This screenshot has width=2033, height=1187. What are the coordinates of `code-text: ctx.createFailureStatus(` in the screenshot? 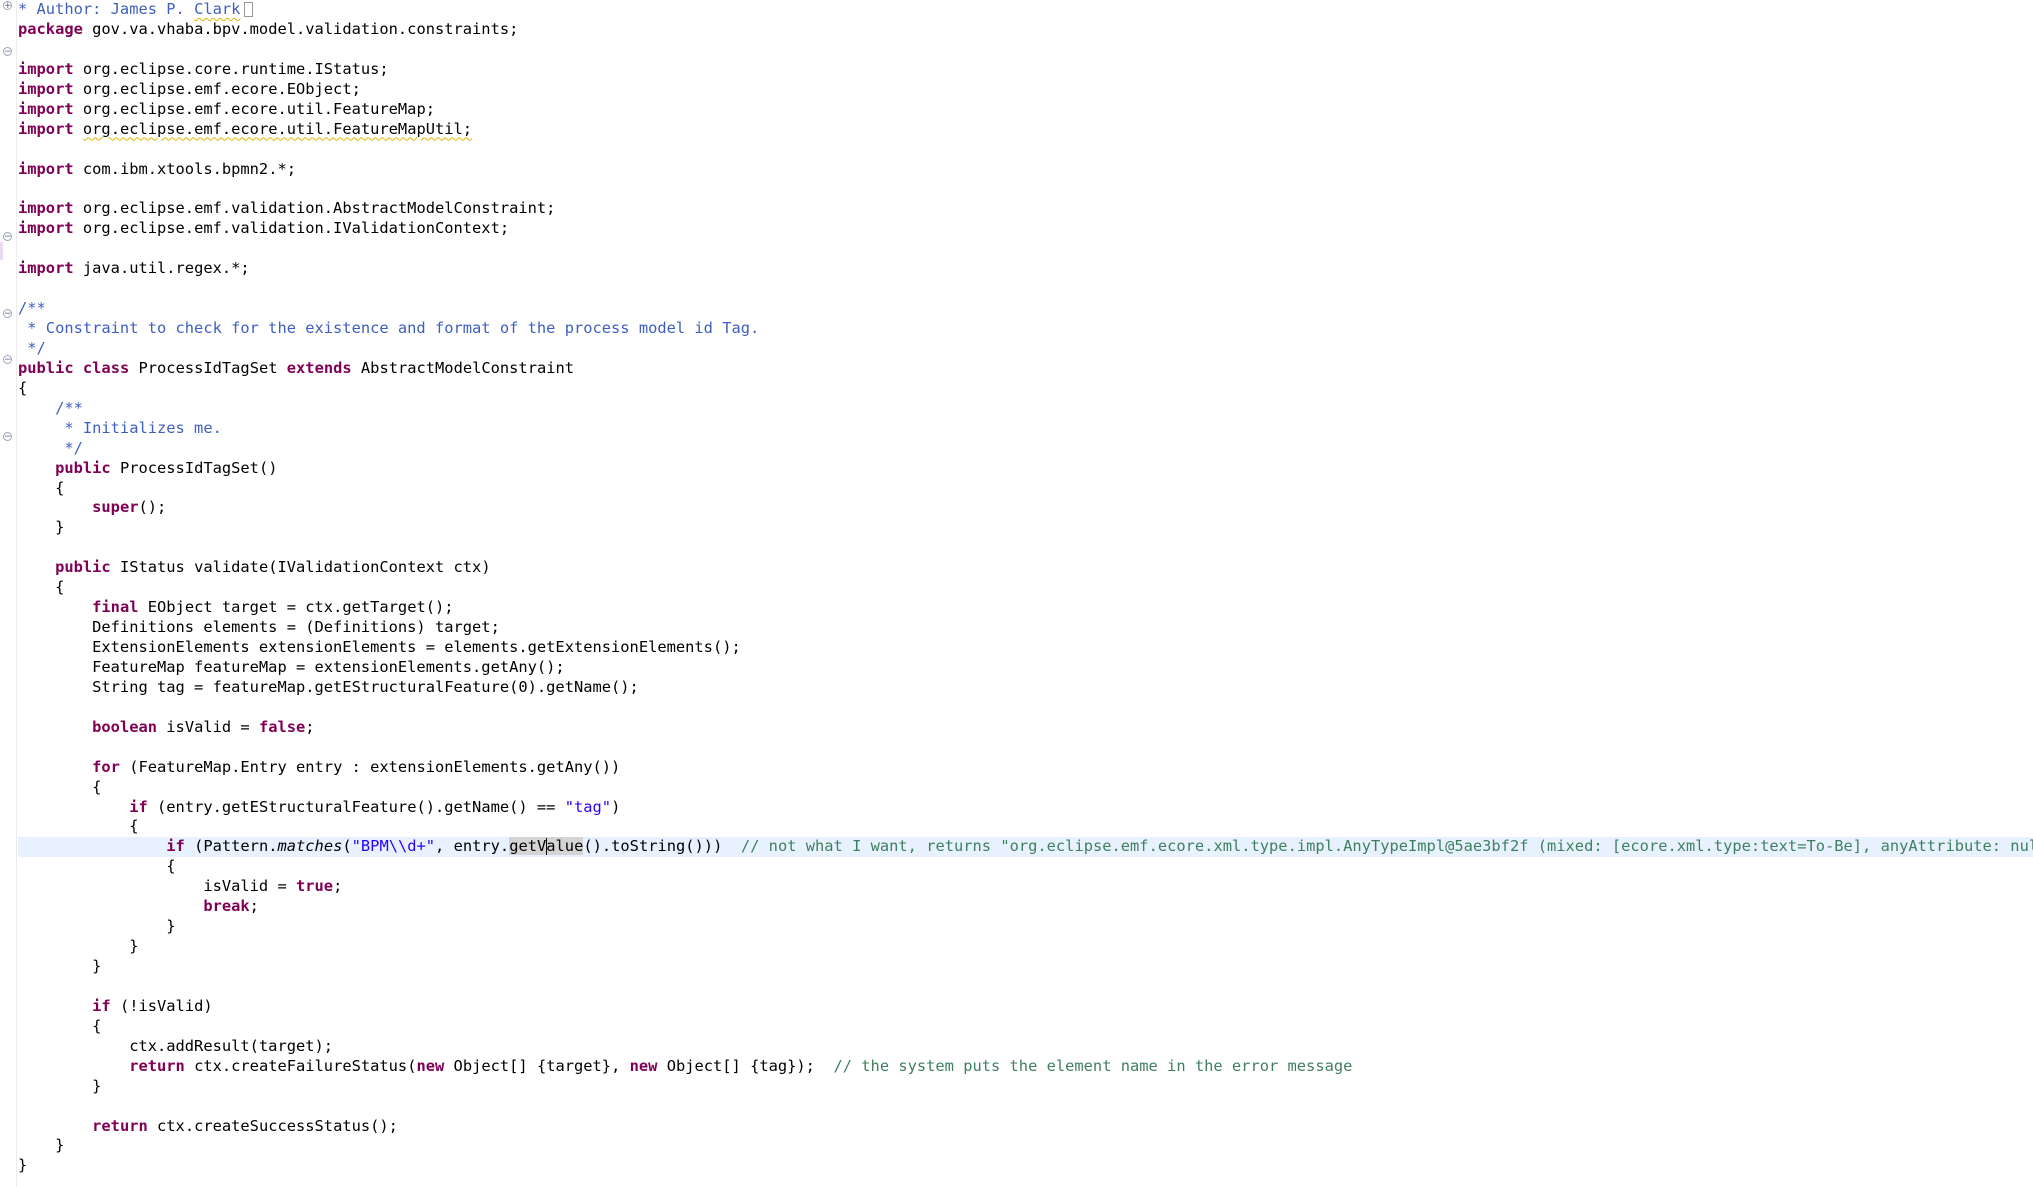 It's located at (300, 1065).